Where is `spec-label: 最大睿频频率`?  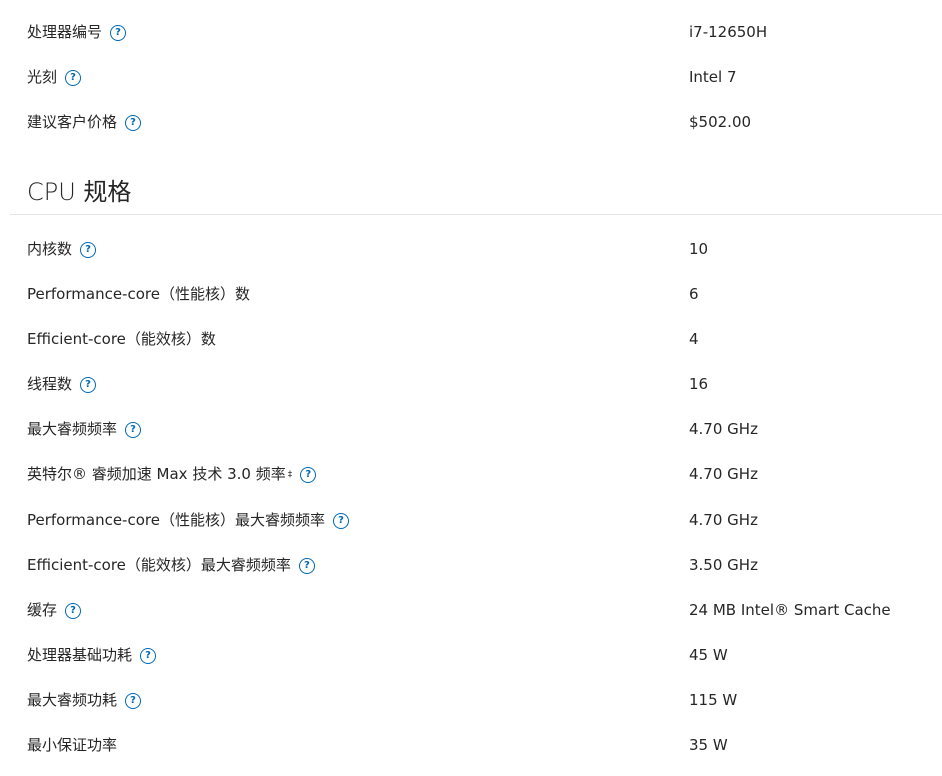 spec-label: 最大睿频频率 is located at coordinates (72, 429).